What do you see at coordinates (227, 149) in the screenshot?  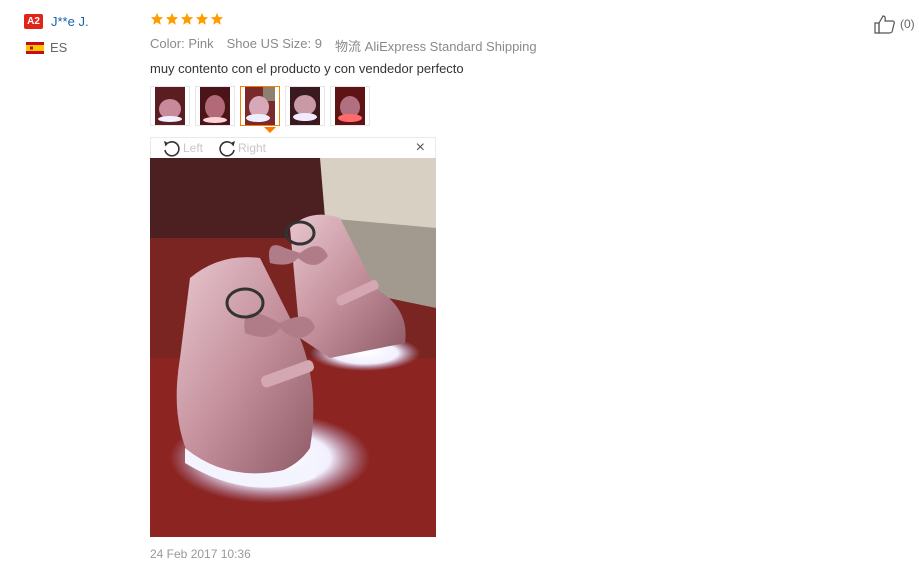 I see `rotate-right-icon` at bounding box center [227, 149].